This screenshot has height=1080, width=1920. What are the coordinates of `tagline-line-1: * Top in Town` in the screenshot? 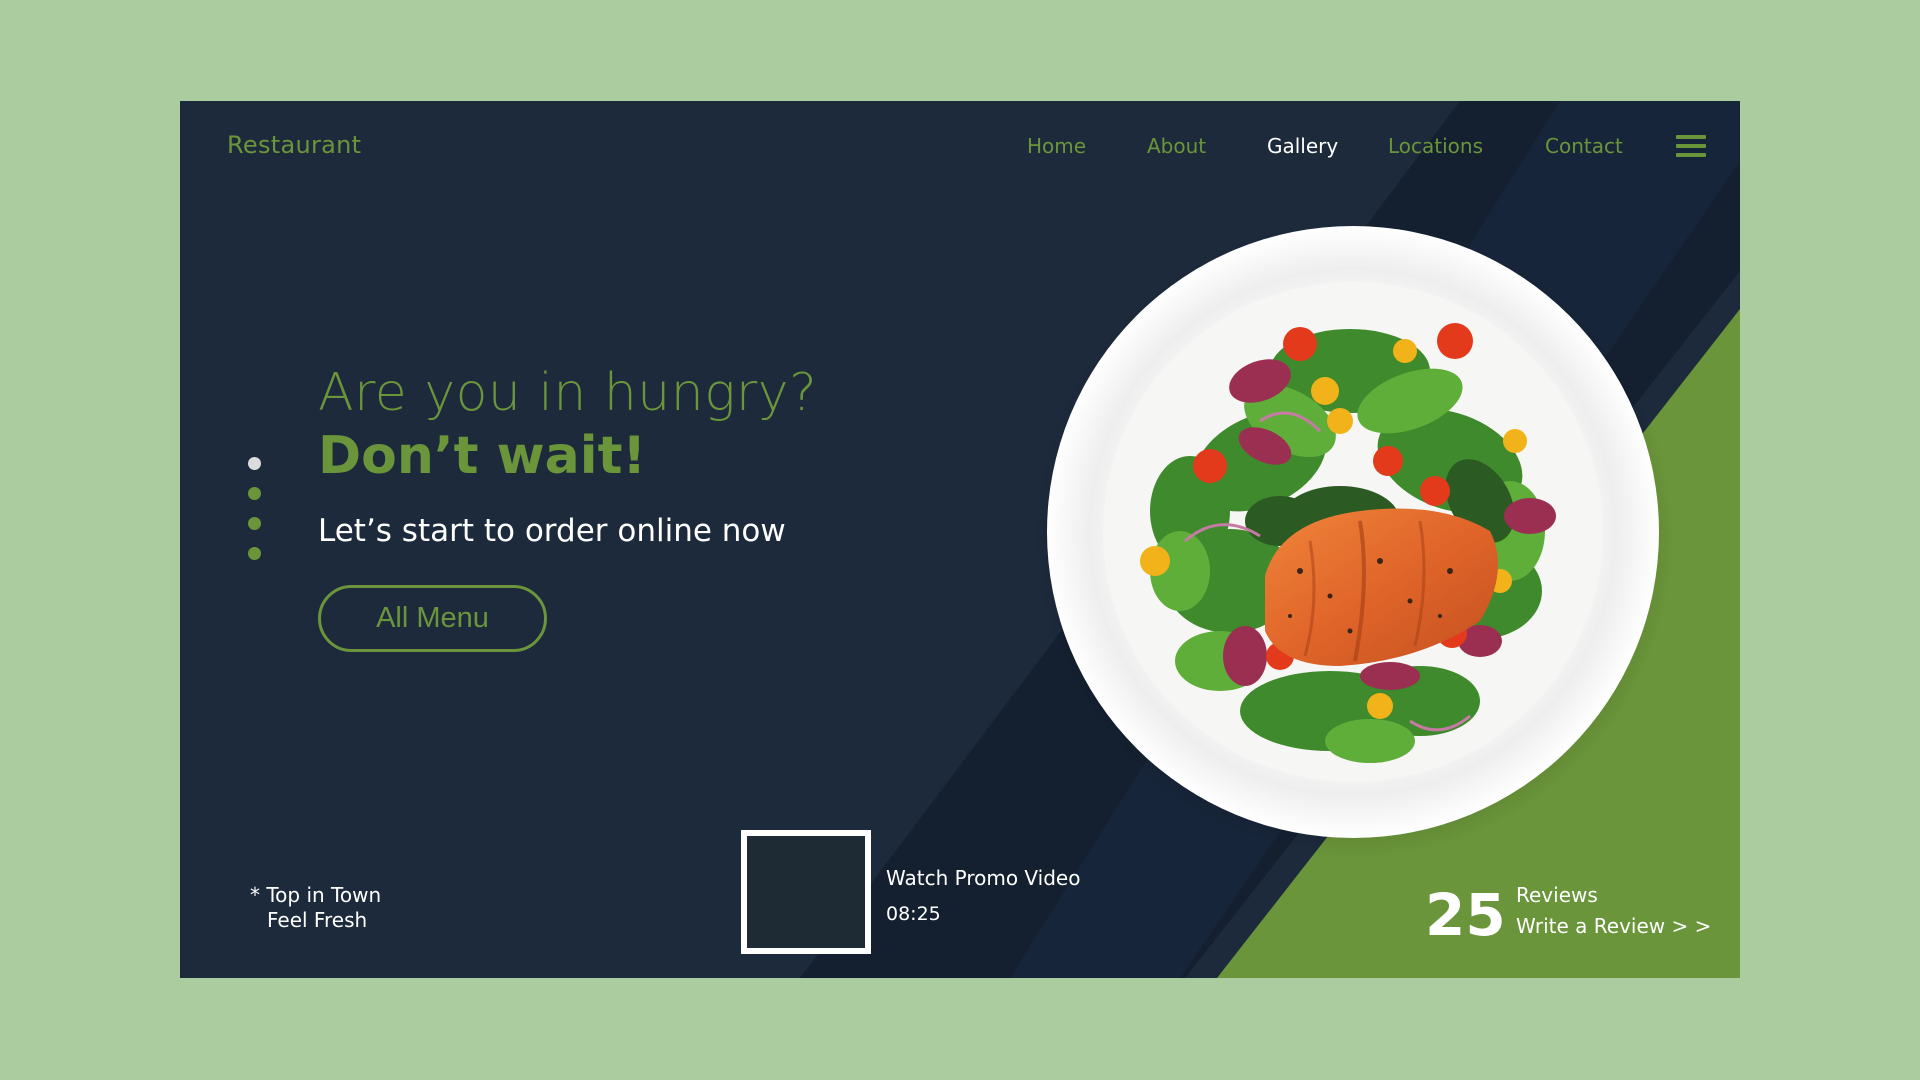 It's located at (316, 895).